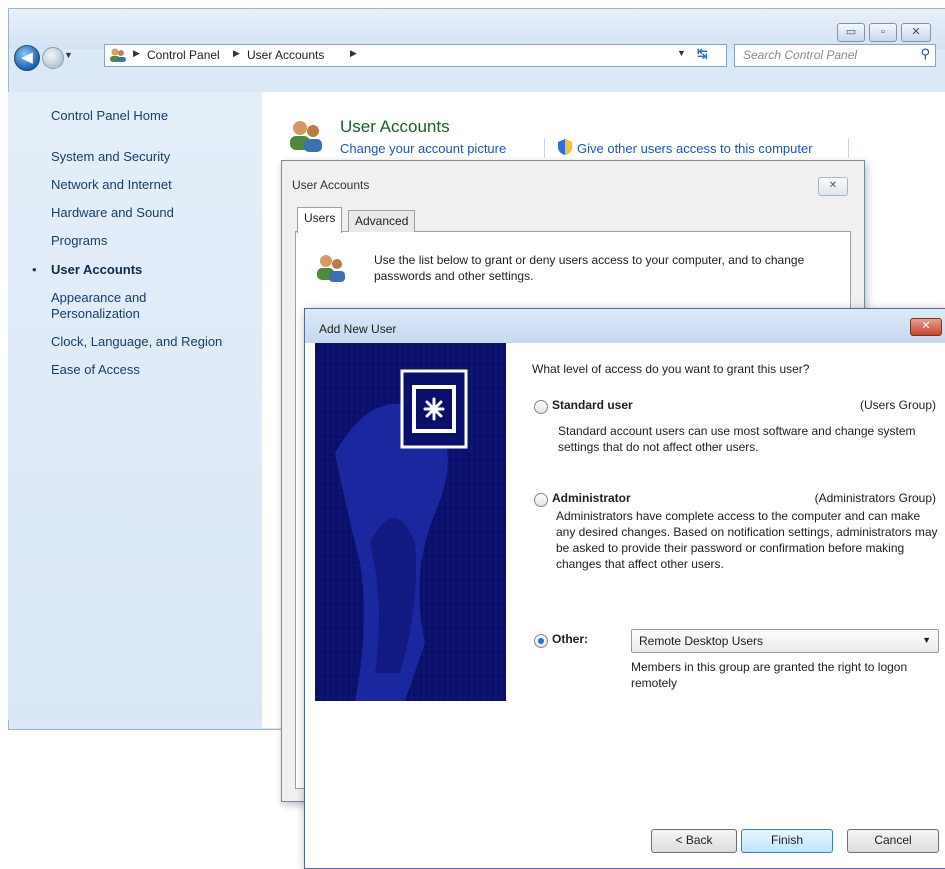  Describe the element at coordinates (570, 639) in the screenshot. I see `other-label: Other:` at that location.